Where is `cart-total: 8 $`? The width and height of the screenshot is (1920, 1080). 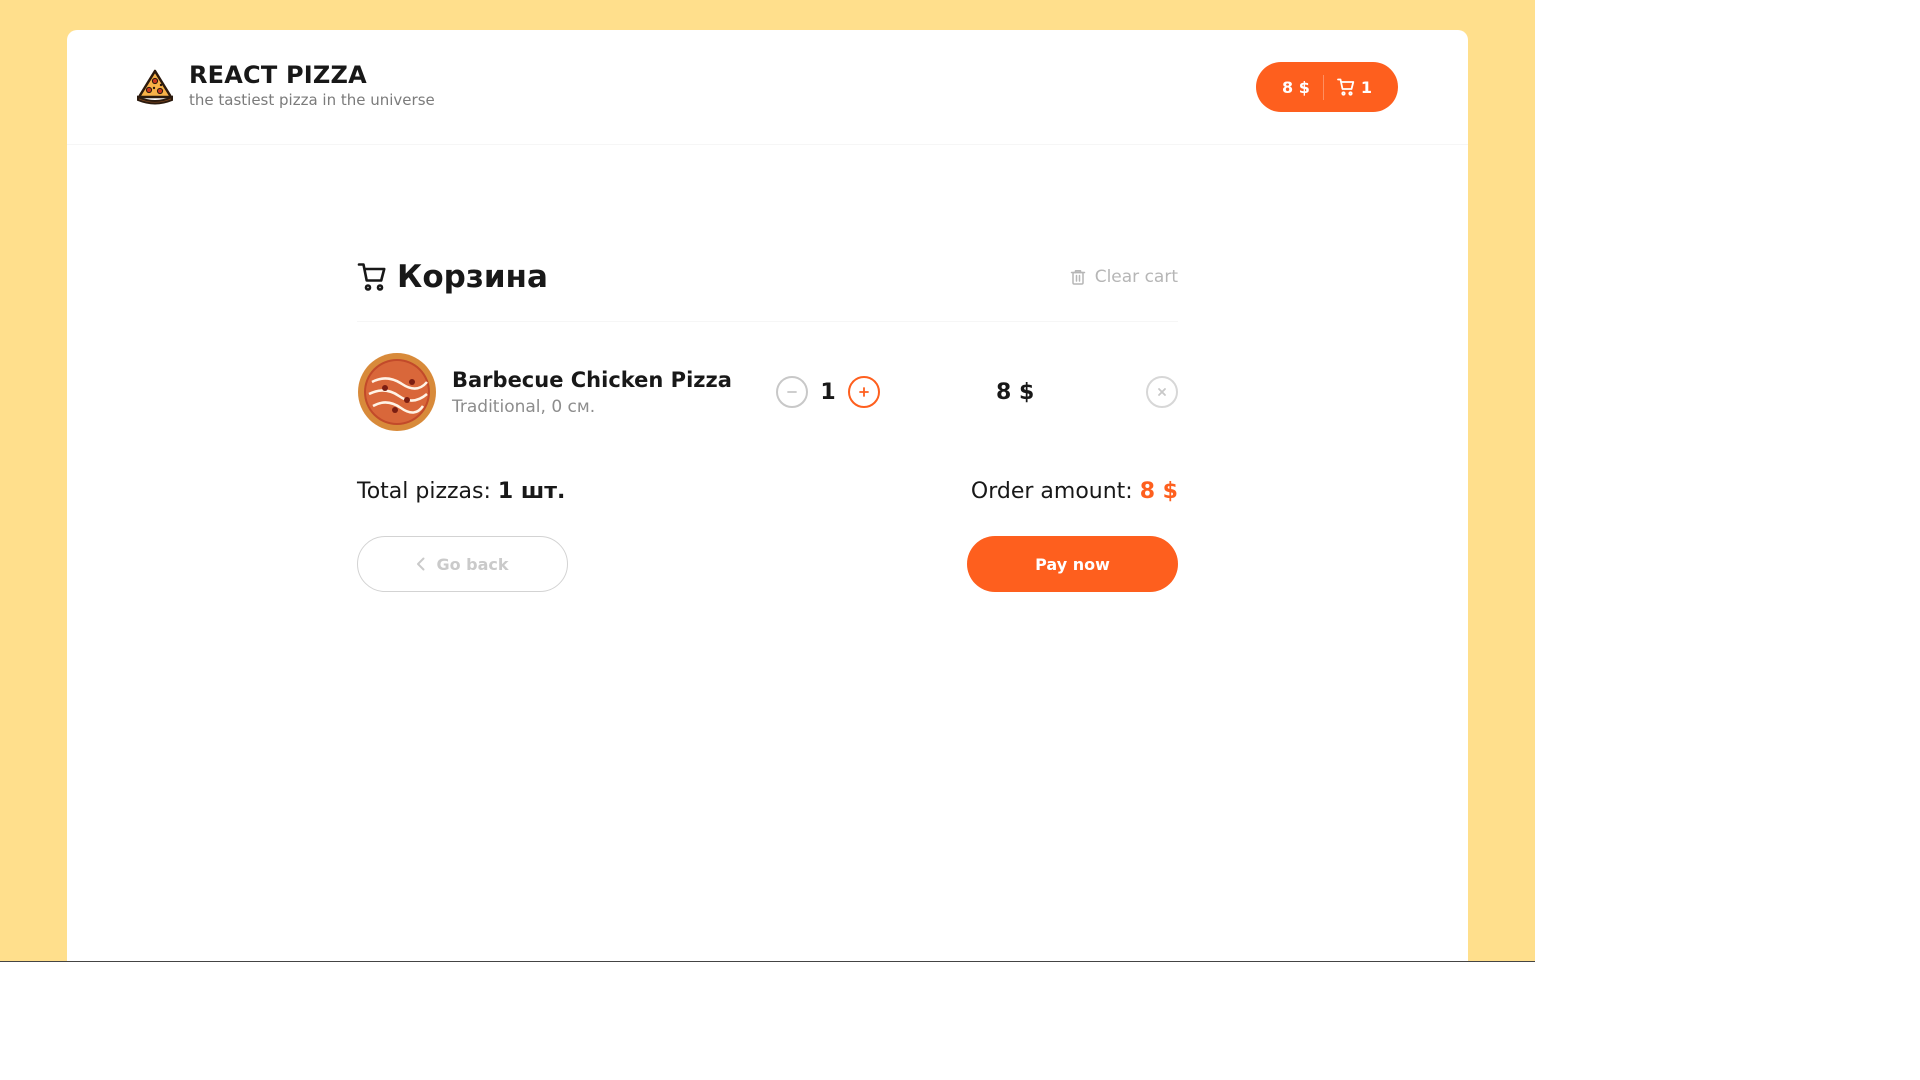 cart-total: 8 $ is located at coordinates (1296, 87).